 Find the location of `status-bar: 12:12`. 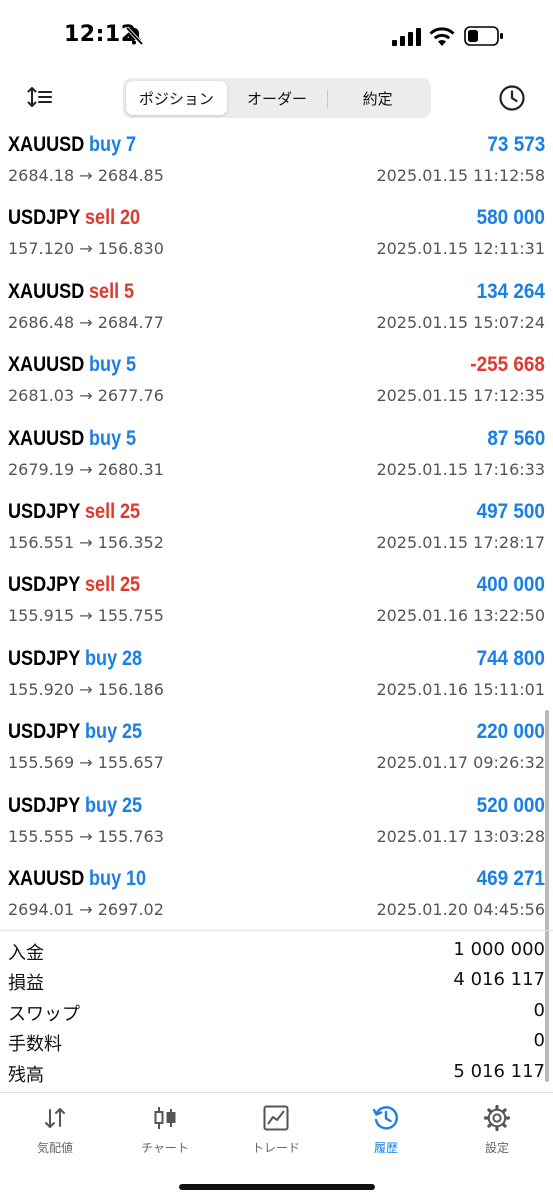

status-bar: 12:12 is located at coordinates (276, 38).